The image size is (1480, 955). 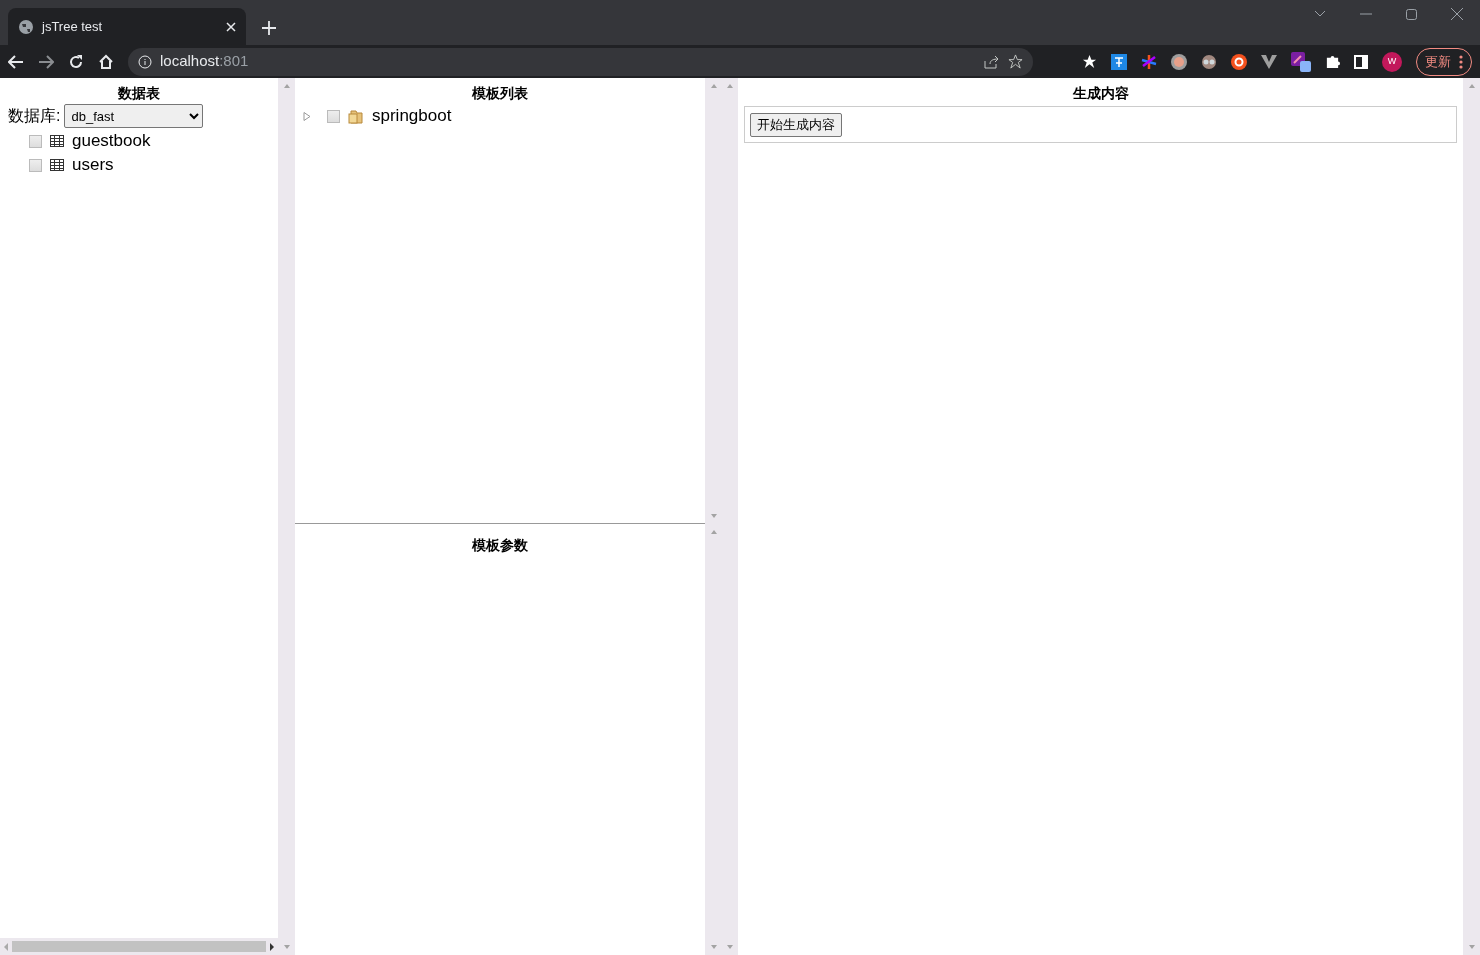 What do you see at coordinates (72, 26) in the screenshot?
I see `tab-title: jsTree test` at bounding box center [72, 26].